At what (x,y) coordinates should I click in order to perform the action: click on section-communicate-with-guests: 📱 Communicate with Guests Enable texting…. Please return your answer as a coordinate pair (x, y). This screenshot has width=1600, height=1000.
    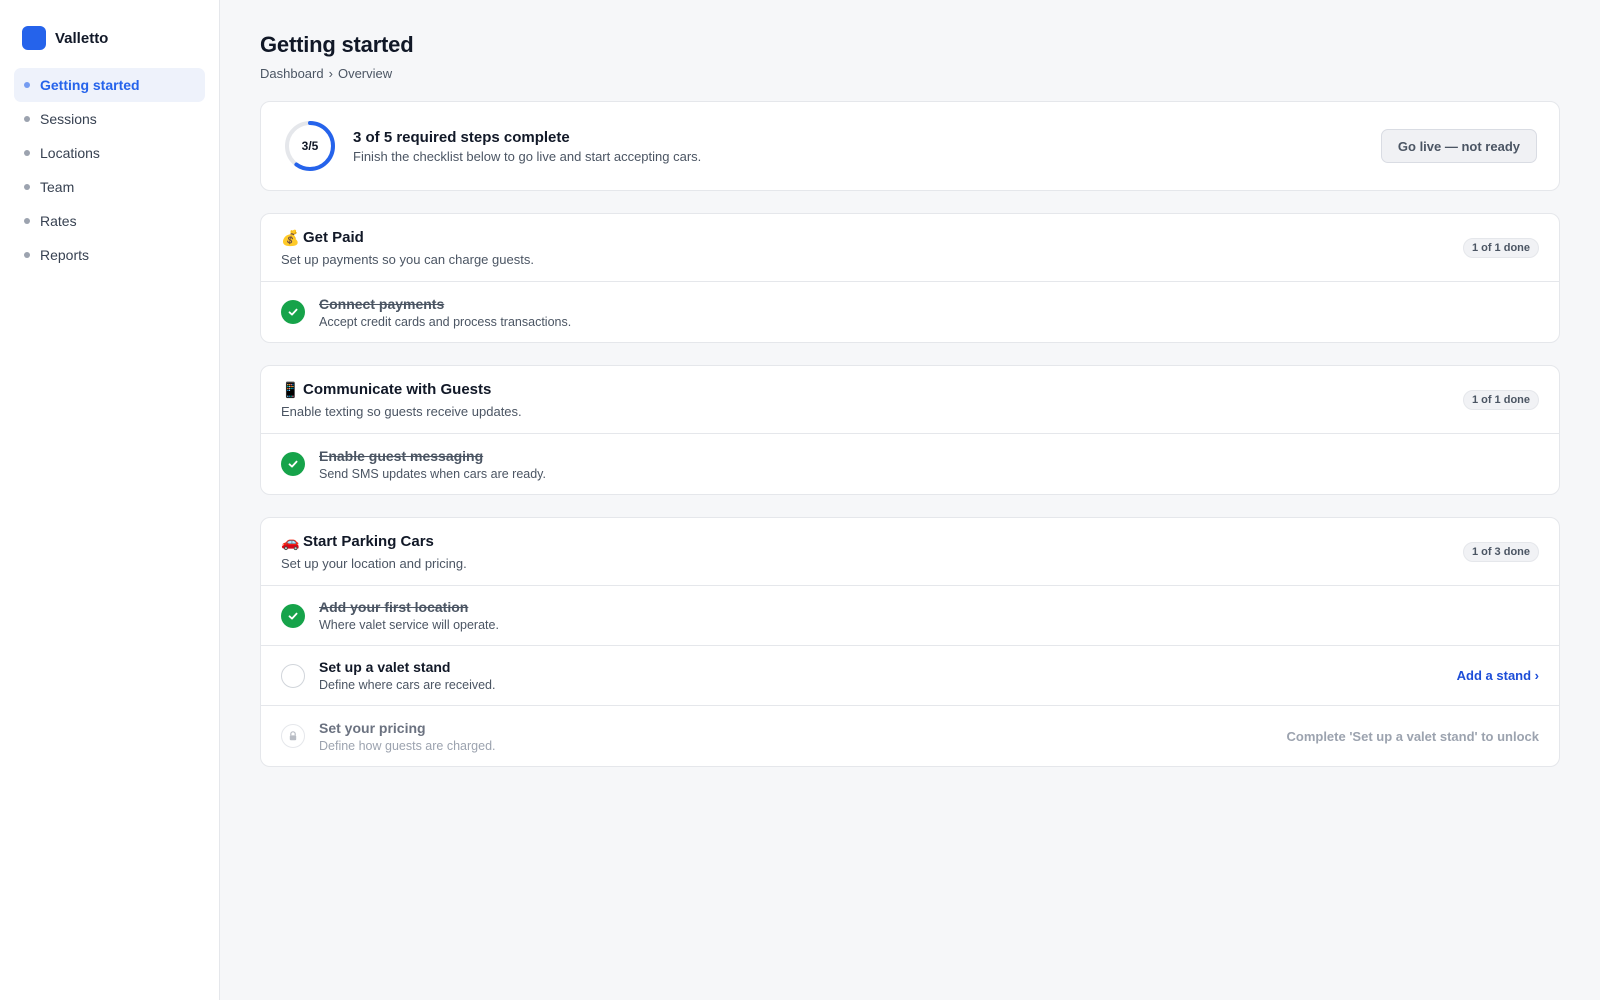
    Looking at the image, I should click on (910, 430).